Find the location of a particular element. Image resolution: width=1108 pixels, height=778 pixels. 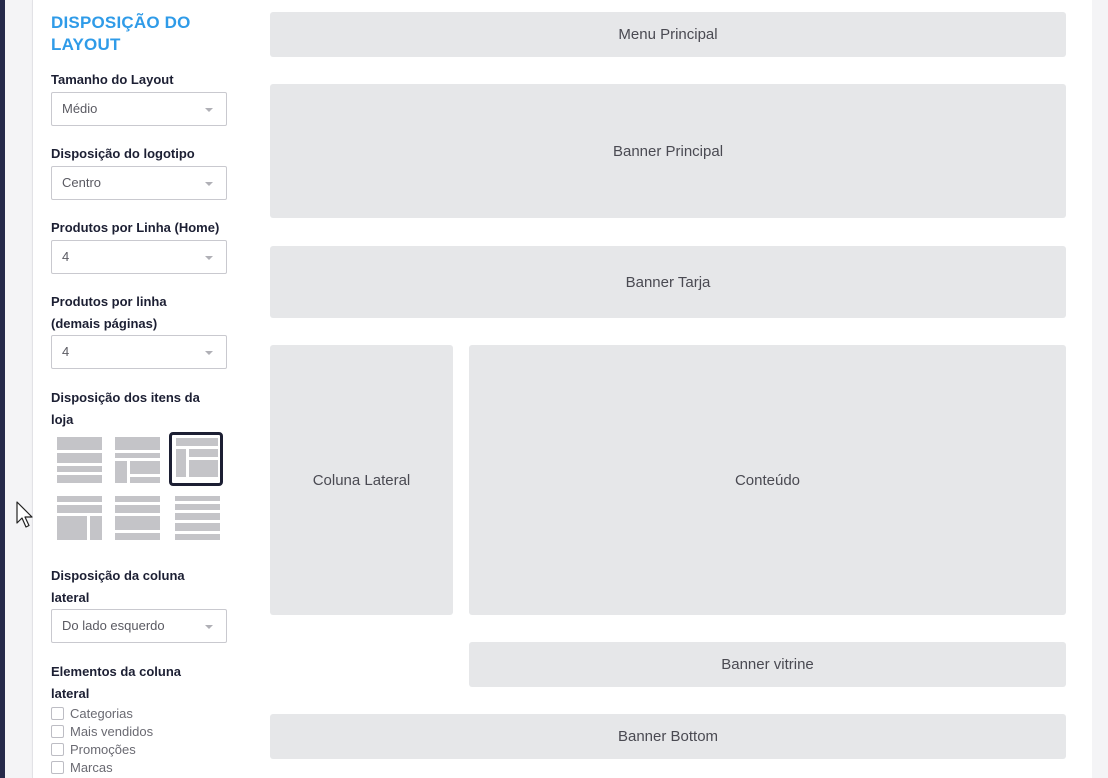

products-home-value: 4 is located at coordinates (66, 256).